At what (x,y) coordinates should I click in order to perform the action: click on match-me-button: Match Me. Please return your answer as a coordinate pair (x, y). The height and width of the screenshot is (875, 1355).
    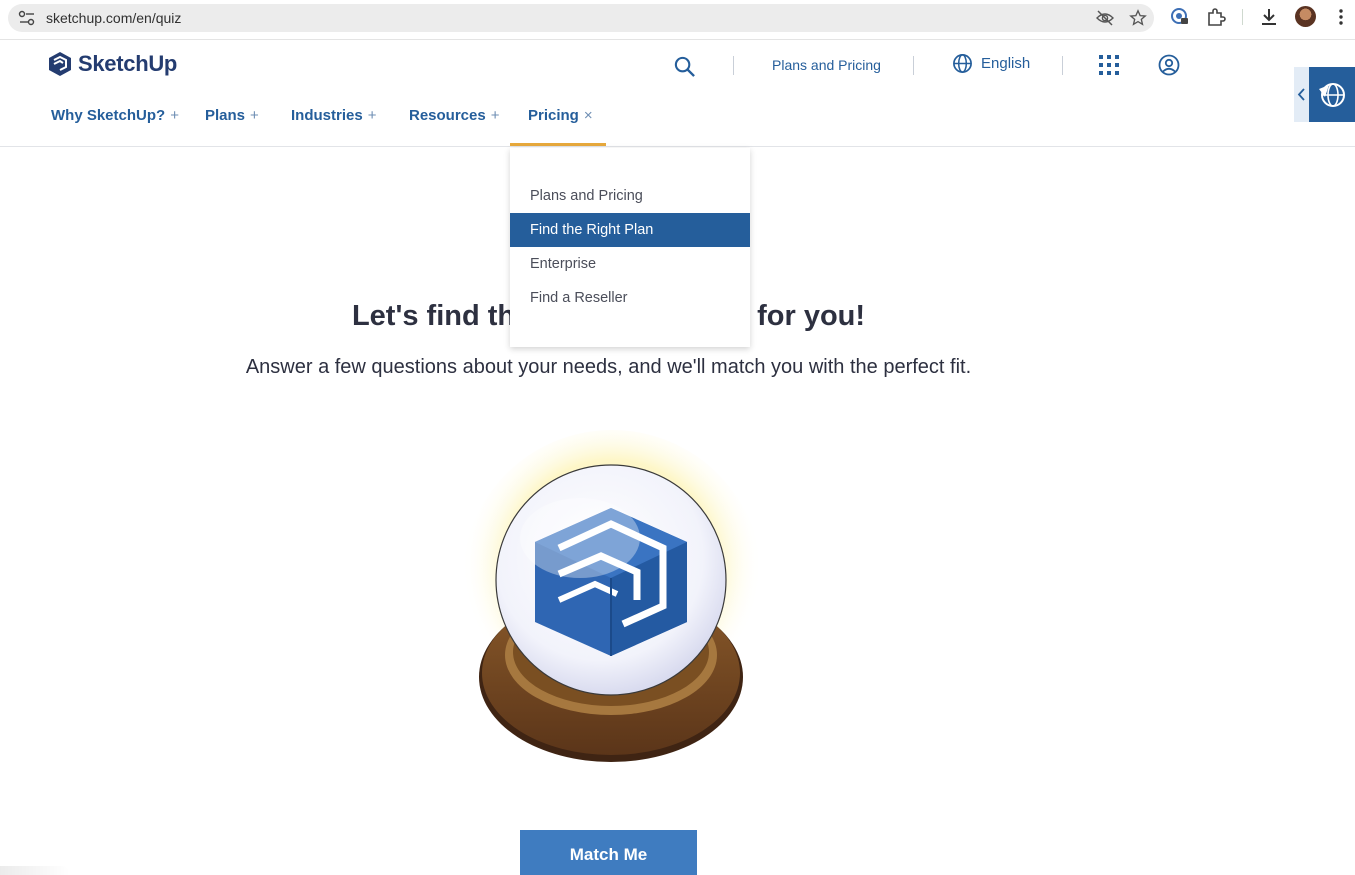
    Looking at the image, I should click on (608, 852).